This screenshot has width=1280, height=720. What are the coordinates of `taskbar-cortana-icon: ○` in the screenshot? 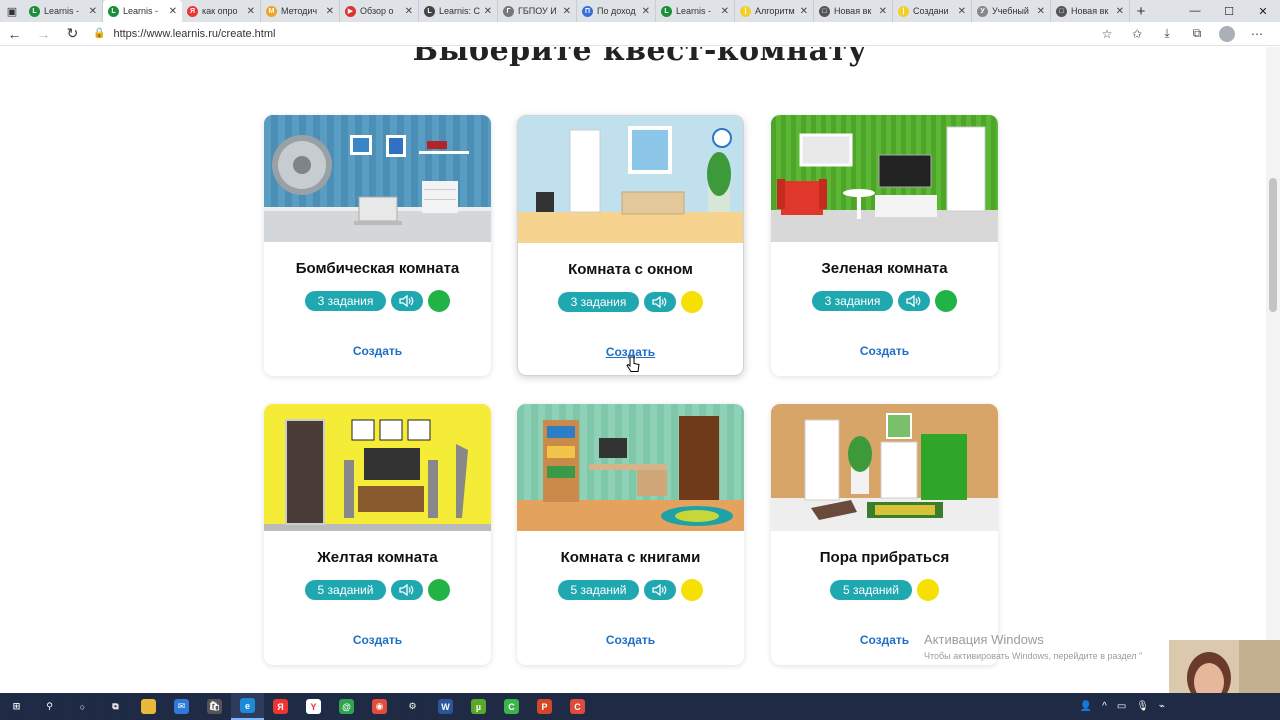 It's located at (82, 706).